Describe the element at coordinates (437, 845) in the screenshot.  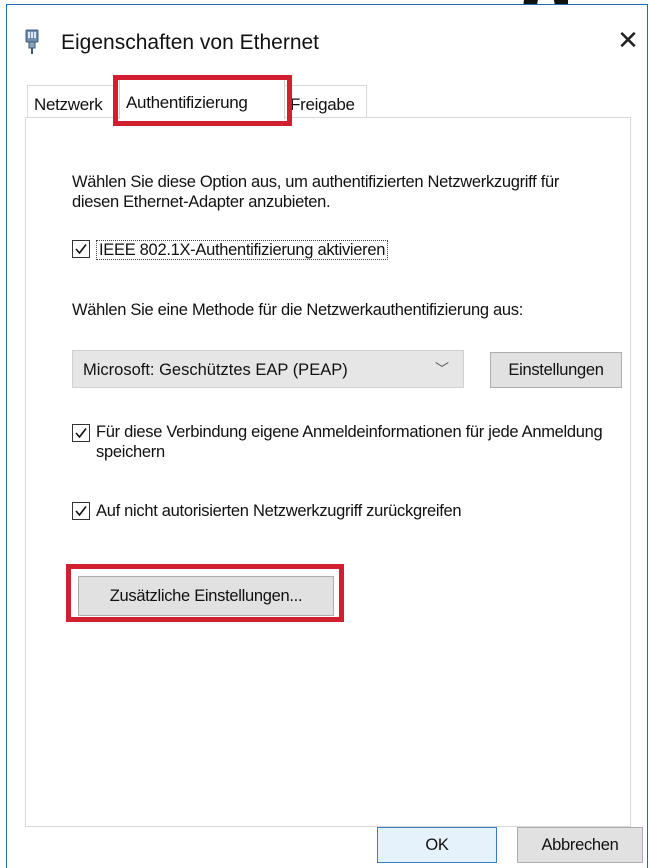
I see `ok-button: OK` at that location.